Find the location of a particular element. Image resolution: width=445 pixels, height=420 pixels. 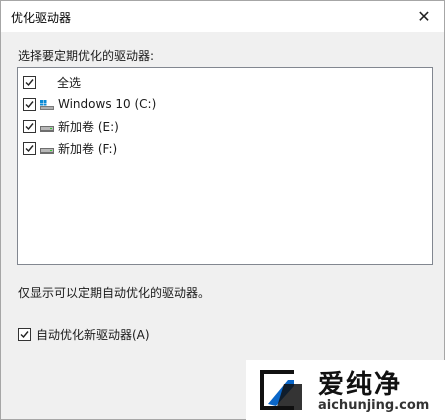

drive-c-checkbox is located at coordinates (29, 104).